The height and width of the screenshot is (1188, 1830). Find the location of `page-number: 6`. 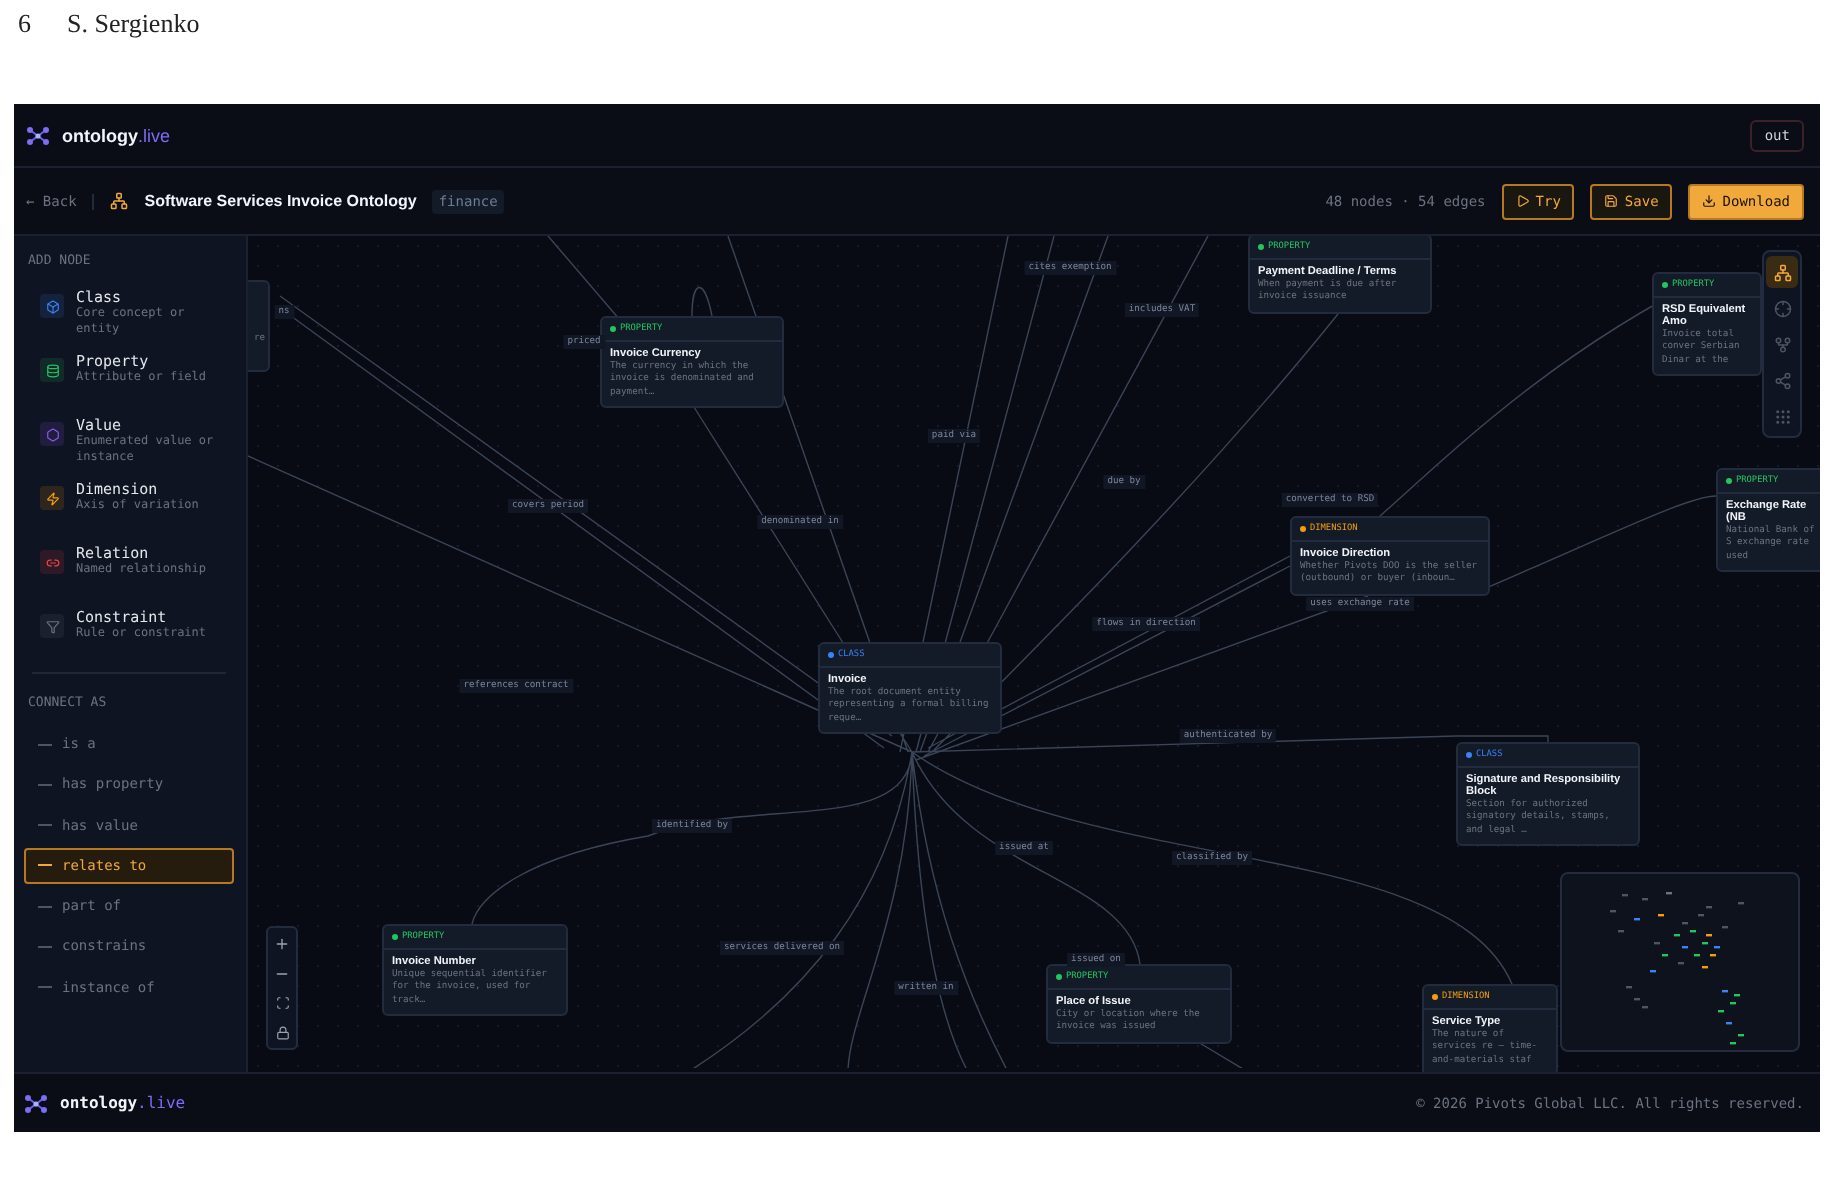

page-number: 6 is located at coordinates (24, 25).